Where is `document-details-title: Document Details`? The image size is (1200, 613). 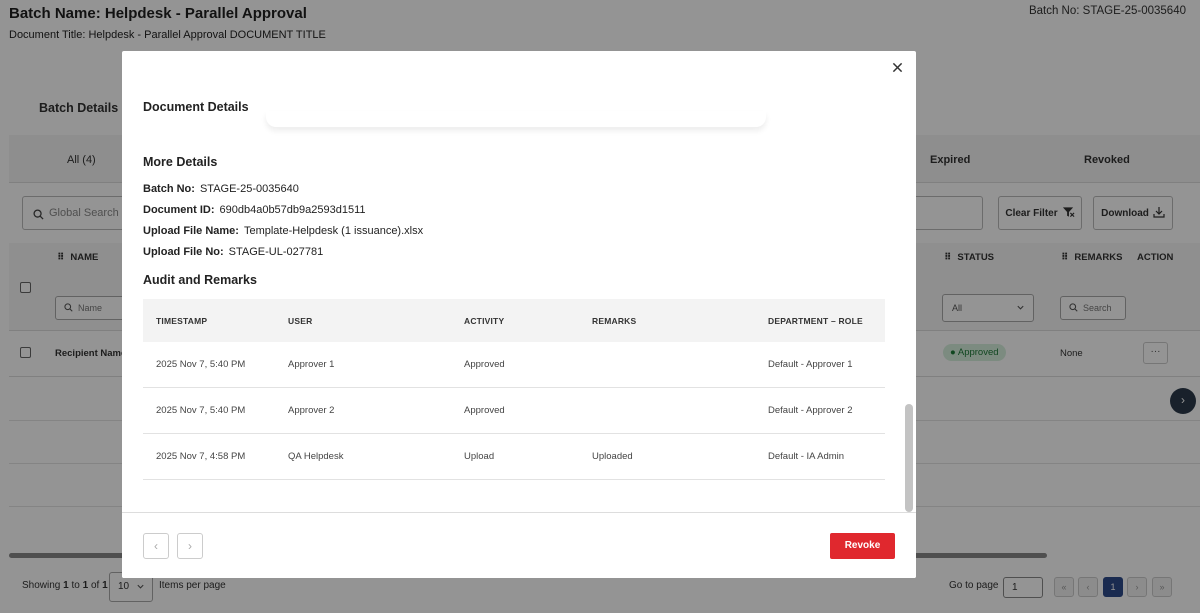
document-details-title: Document Details is located at coordinates (196, 107).